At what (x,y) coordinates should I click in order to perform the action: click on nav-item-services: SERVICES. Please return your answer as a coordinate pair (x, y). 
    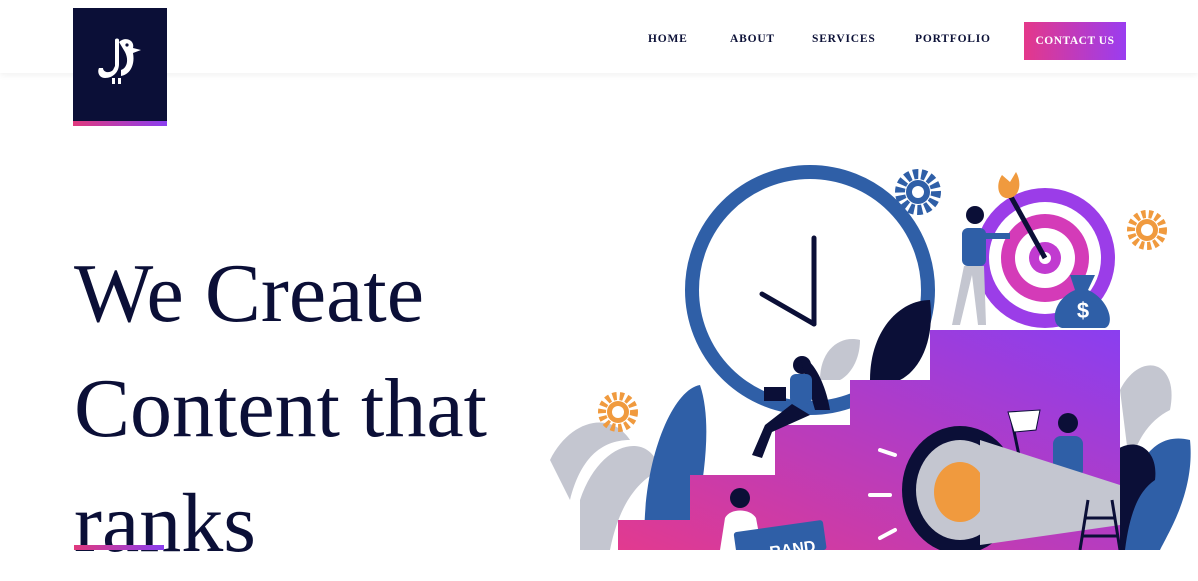
    Looking at the image, I should click on (844, 39).